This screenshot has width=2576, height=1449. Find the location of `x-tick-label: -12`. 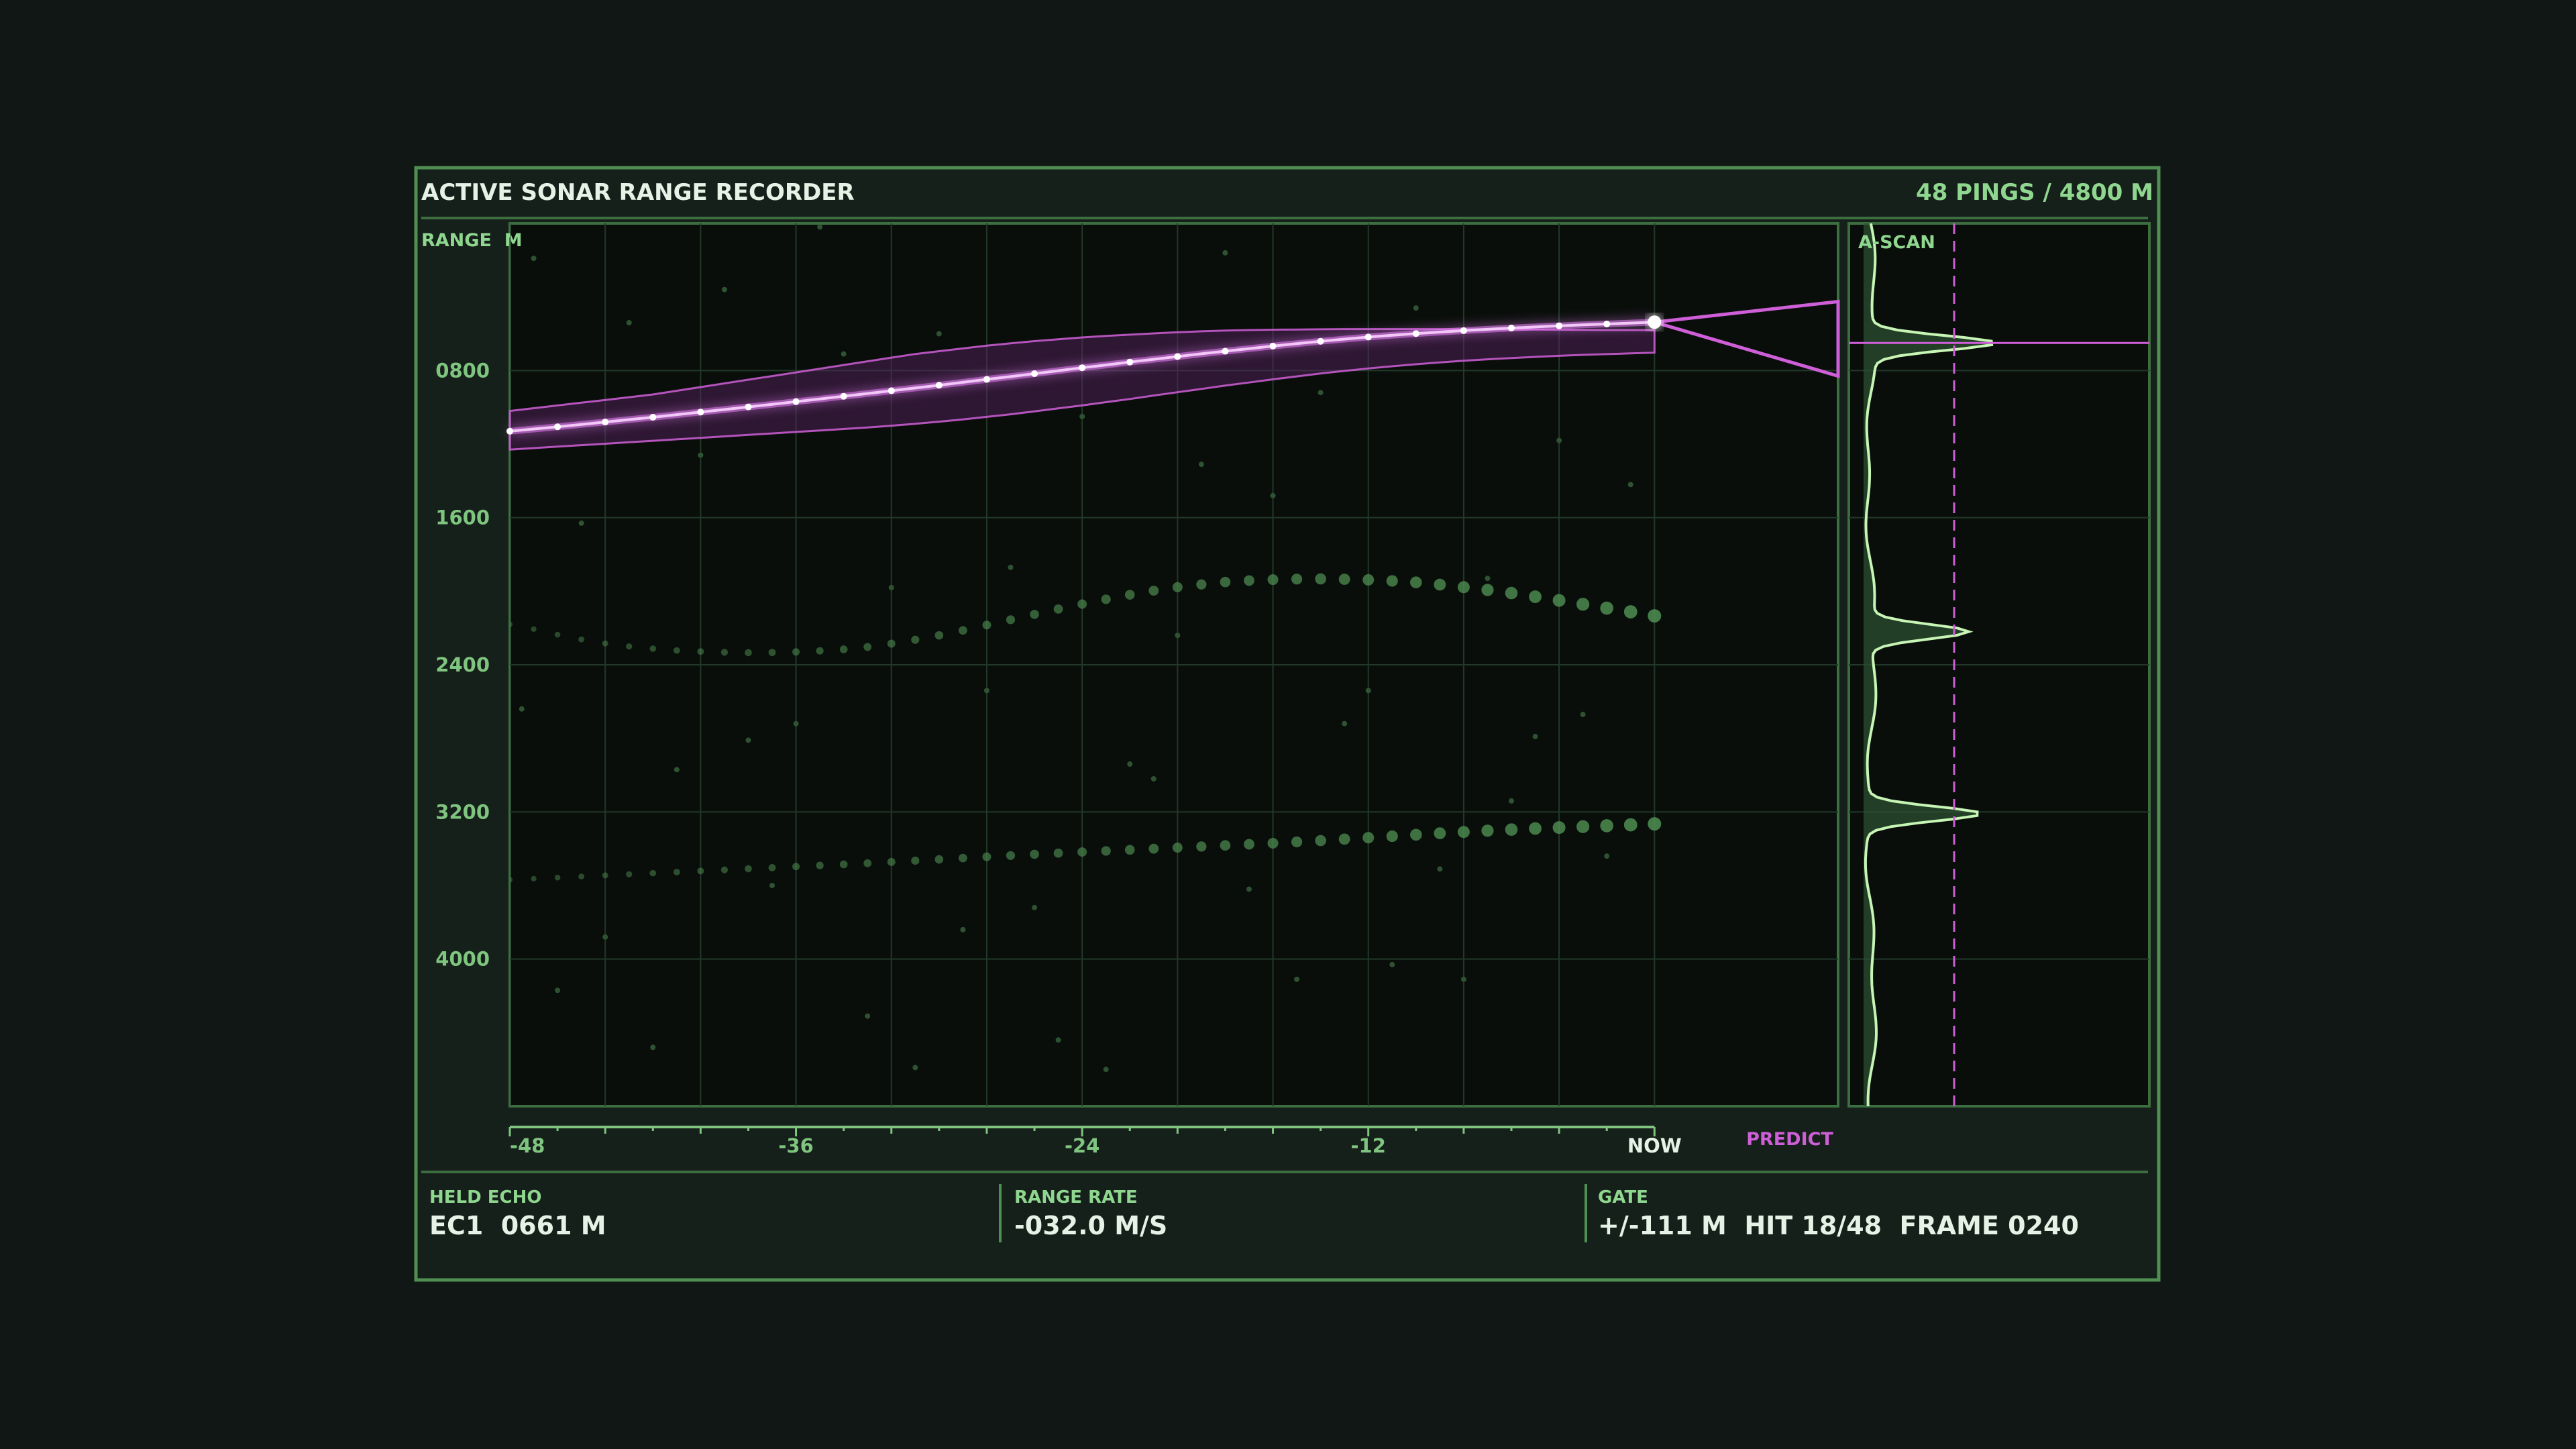

x-tick-label: -12 is located at coordinates (1368, 1145).